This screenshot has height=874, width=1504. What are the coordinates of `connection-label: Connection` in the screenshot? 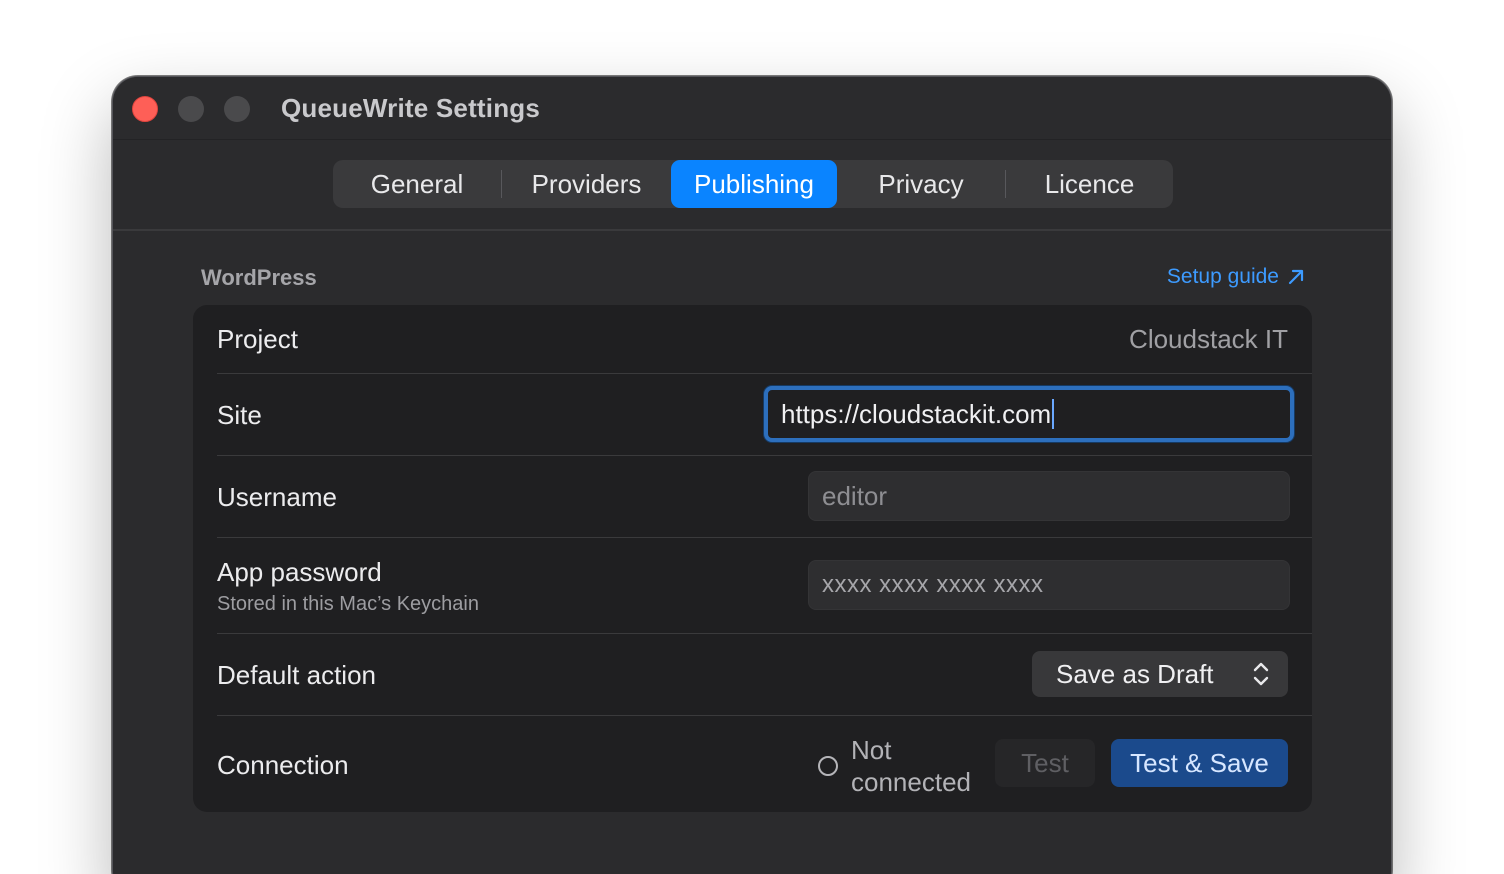 It's located at (283, 765).